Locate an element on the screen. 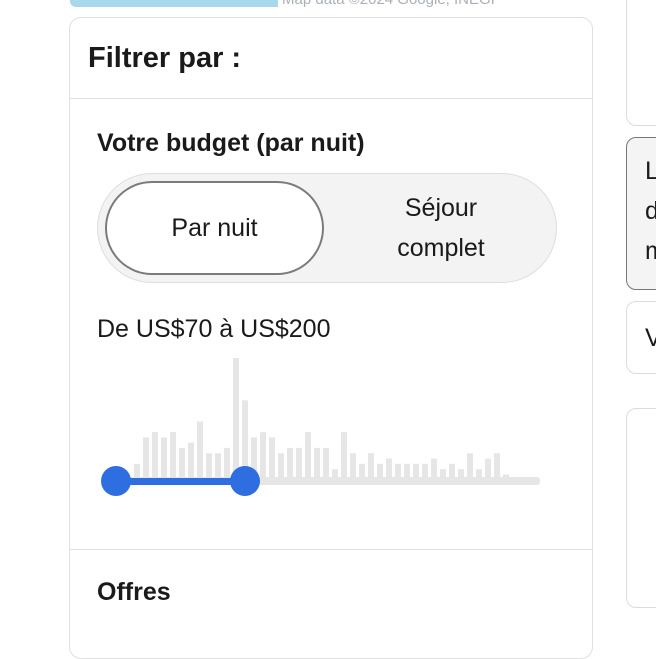  slider-selected-range is located at coordinates (181, 481).